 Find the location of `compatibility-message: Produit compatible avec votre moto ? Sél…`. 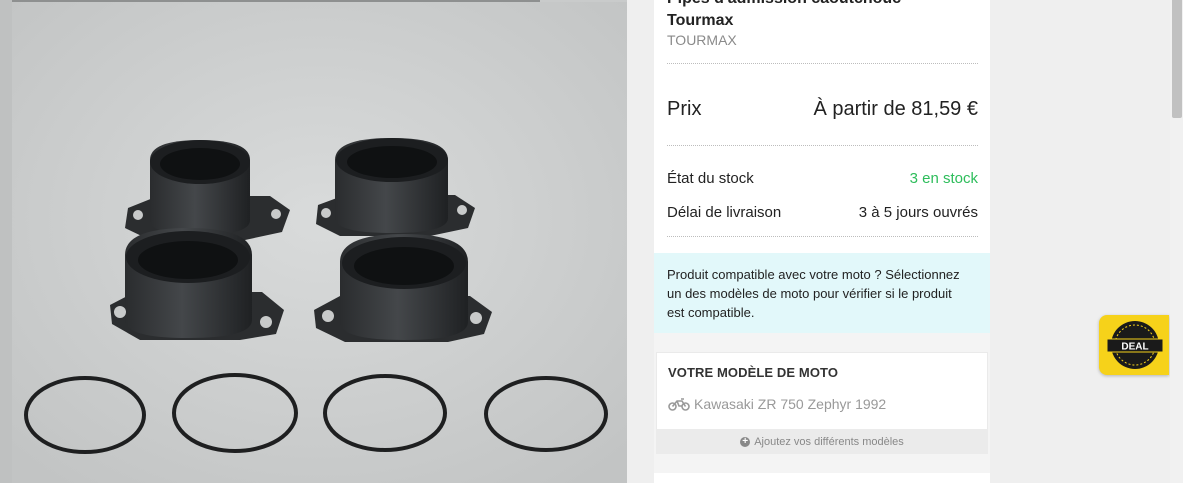

compatibility-message: Produit compatible avec votre moto ? Sél… is located at coordinates (813, 293).